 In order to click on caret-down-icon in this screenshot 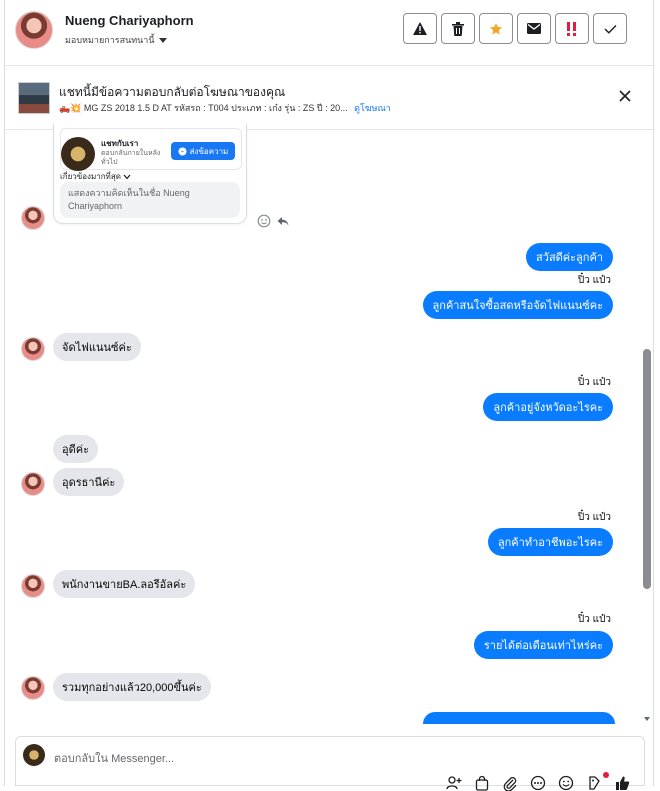, I will do `click(162, 40)`.